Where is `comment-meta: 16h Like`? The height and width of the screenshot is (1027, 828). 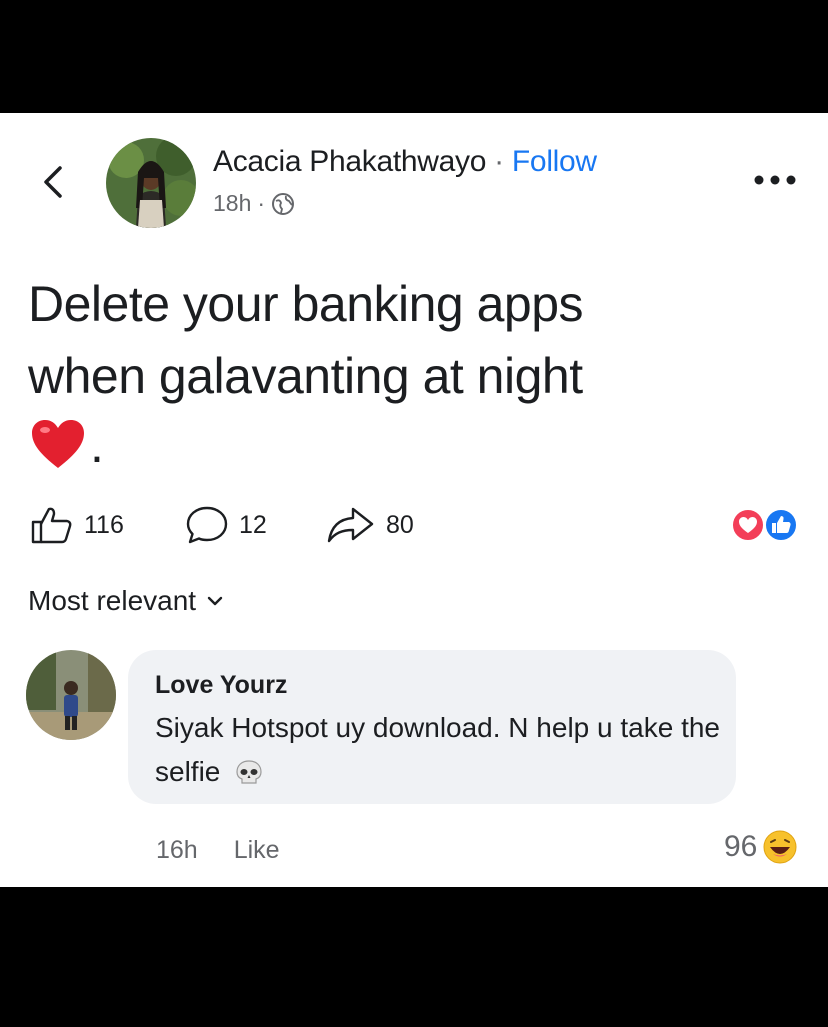
comment-meta: 16h Like is located at coordinates (218, 850).